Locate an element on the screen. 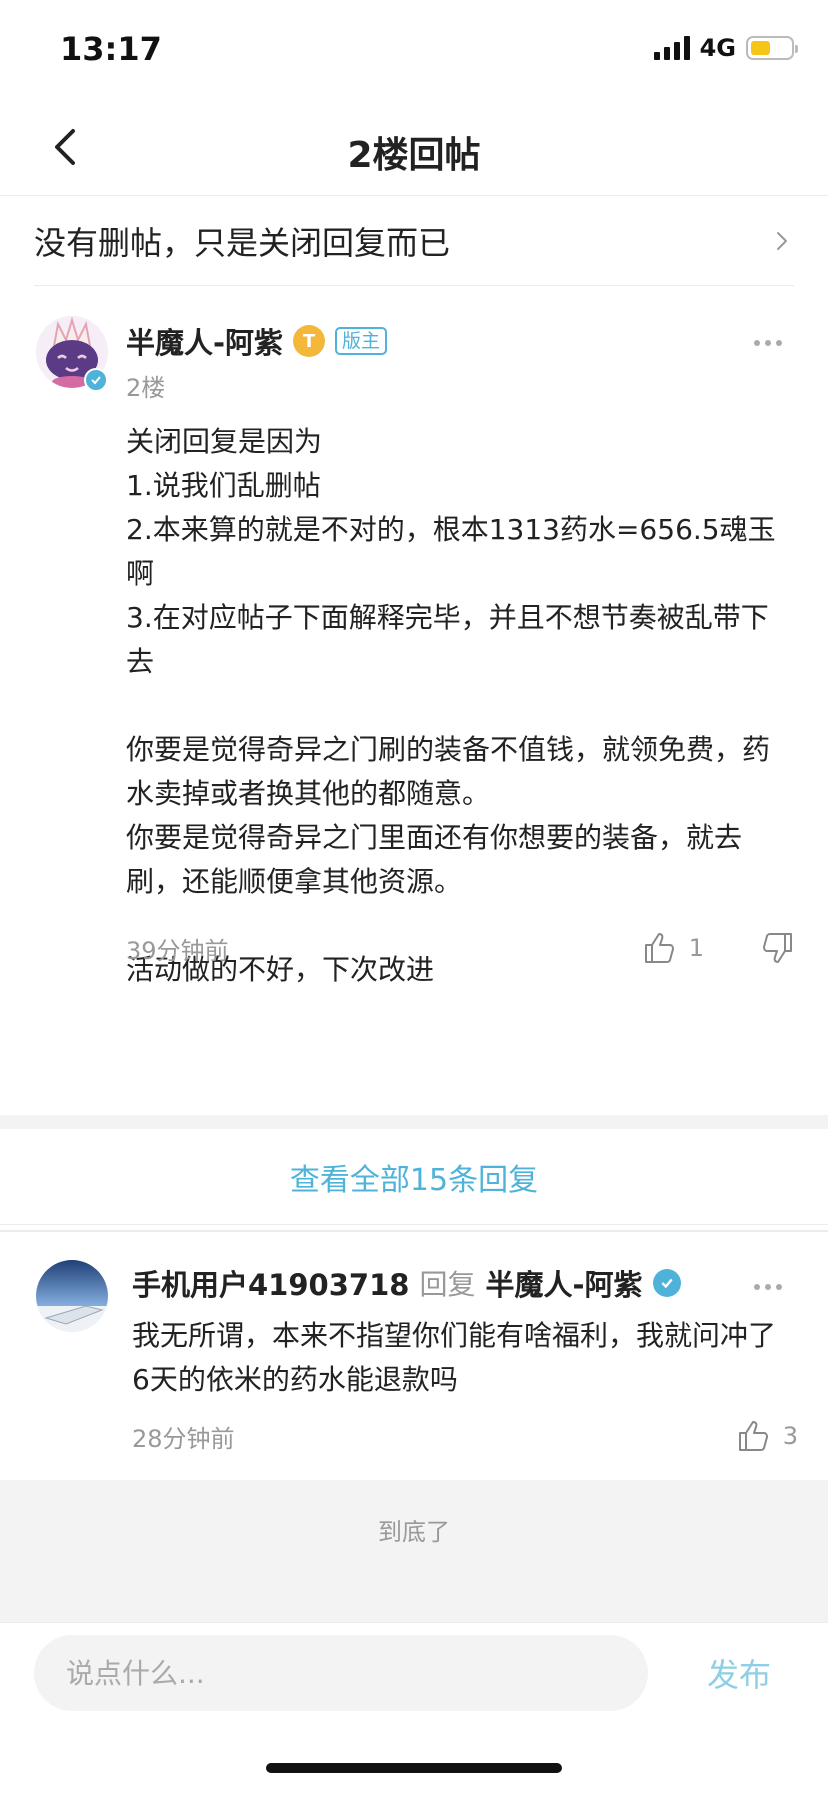 The image size is (828, 1793). content-line is located at coordinates (461, 706).